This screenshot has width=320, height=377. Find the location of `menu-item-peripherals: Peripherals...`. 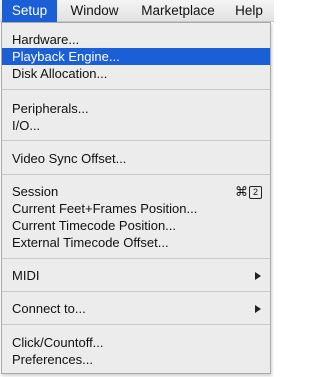

menu-item-peripherals: Peripherals... is located at coordinates (136, 108).